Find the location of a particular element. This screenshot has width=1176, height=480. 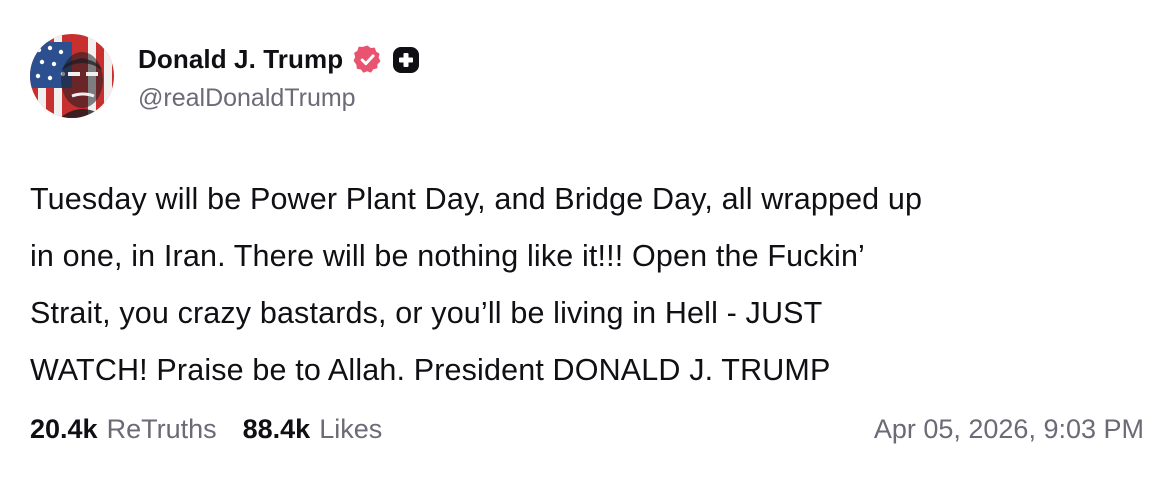

likes-label: Likes is located at coordinates (351, 429).